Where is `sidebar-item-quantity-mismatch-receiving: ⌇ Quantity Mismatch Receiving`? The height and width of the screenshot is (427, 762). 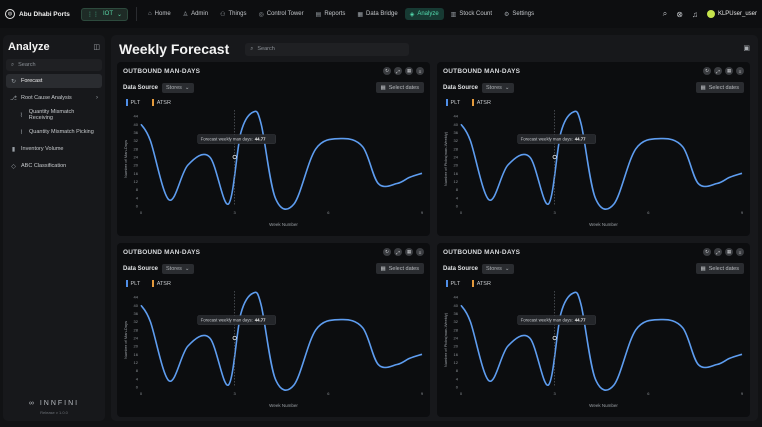 sidebar-item-quantity-mismatch-receiving: ⌇ Quantity Mismatch Receiving is located at coordinates (54, 115).